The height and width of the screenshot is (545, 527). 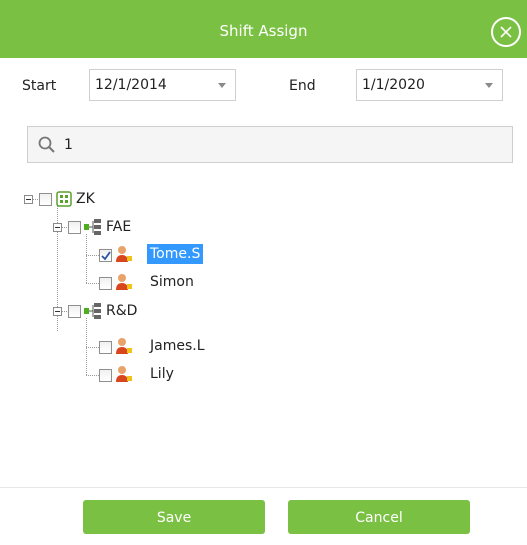 I want to click on start-date-value: 12/1/2014, so click(x=131, y=85).